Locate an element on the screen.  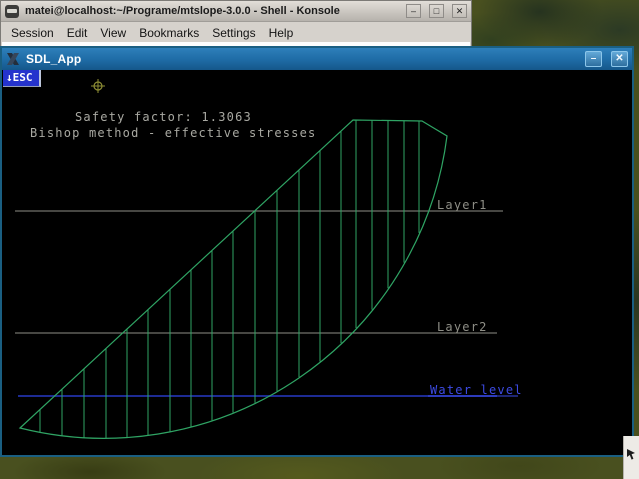
mouse-cursor-icon is located at coordinates (631, 454).